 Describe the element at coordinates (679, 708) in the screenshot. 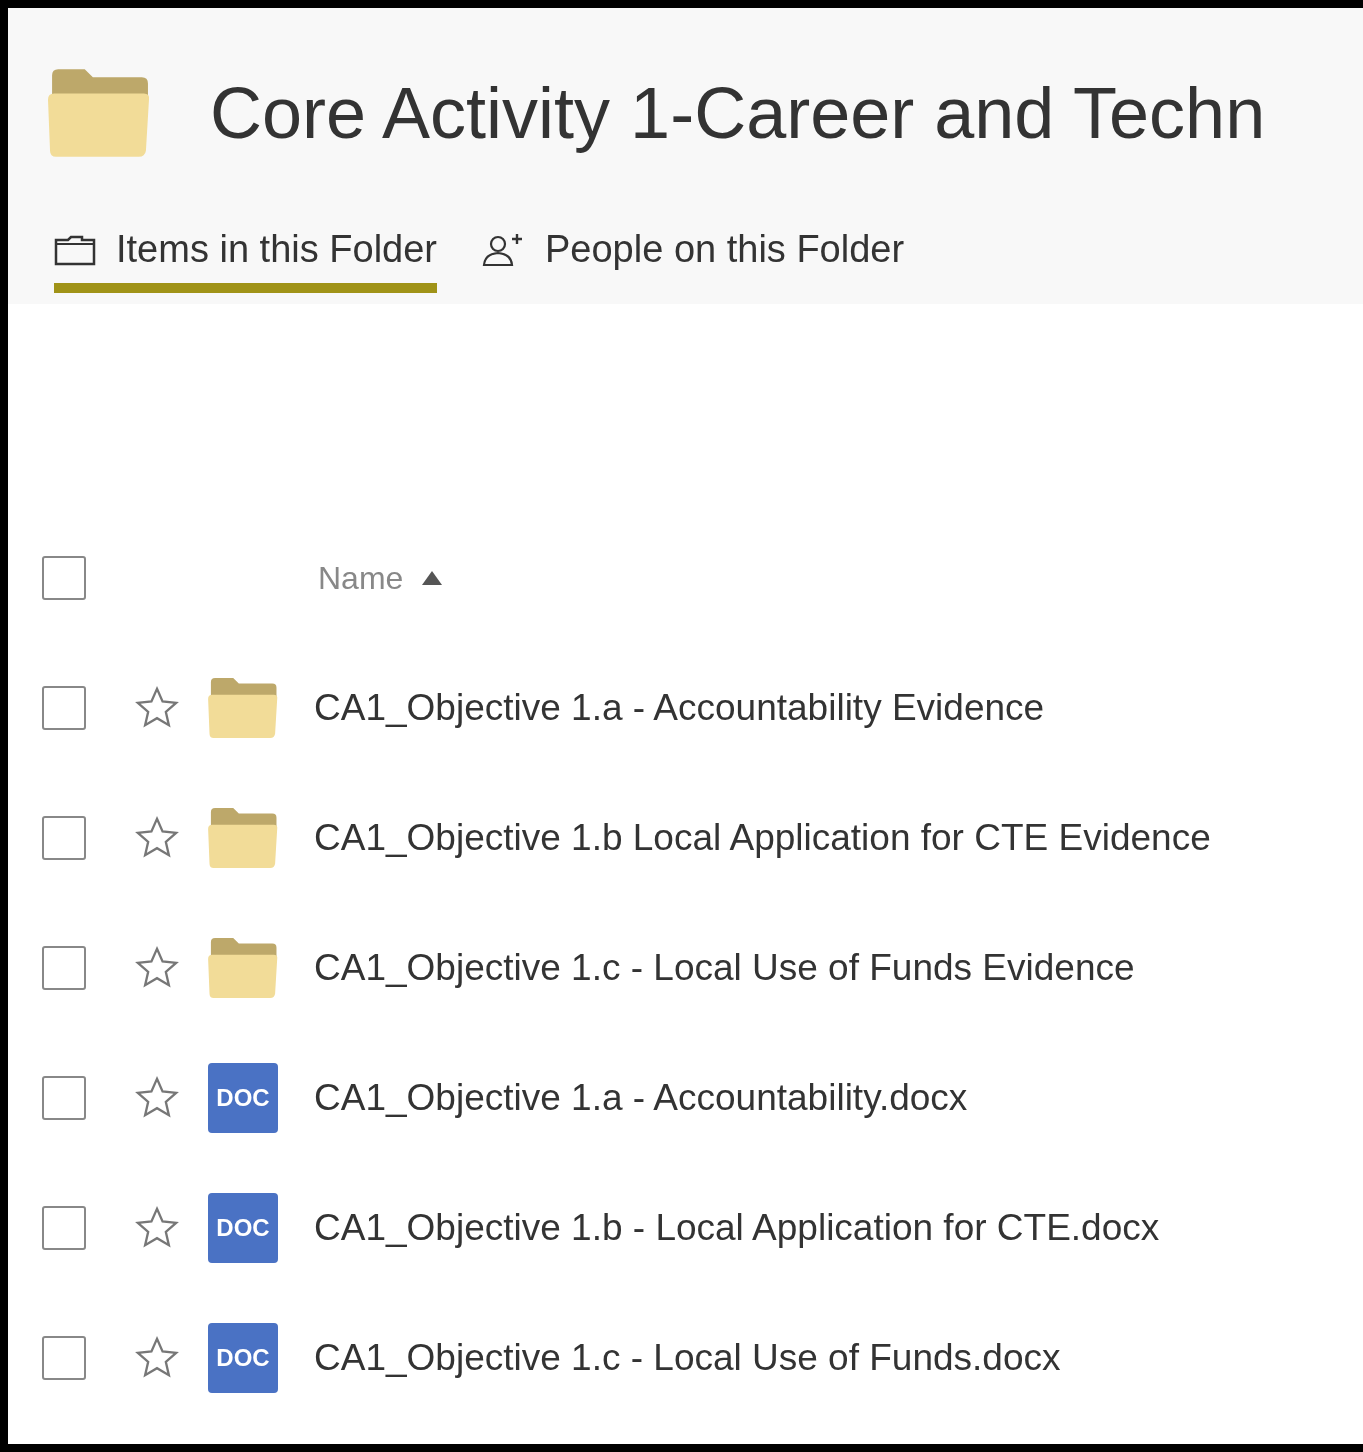

I see `item-name-link: CA1_Objective 1.a - Accountability Evidence` at that location.